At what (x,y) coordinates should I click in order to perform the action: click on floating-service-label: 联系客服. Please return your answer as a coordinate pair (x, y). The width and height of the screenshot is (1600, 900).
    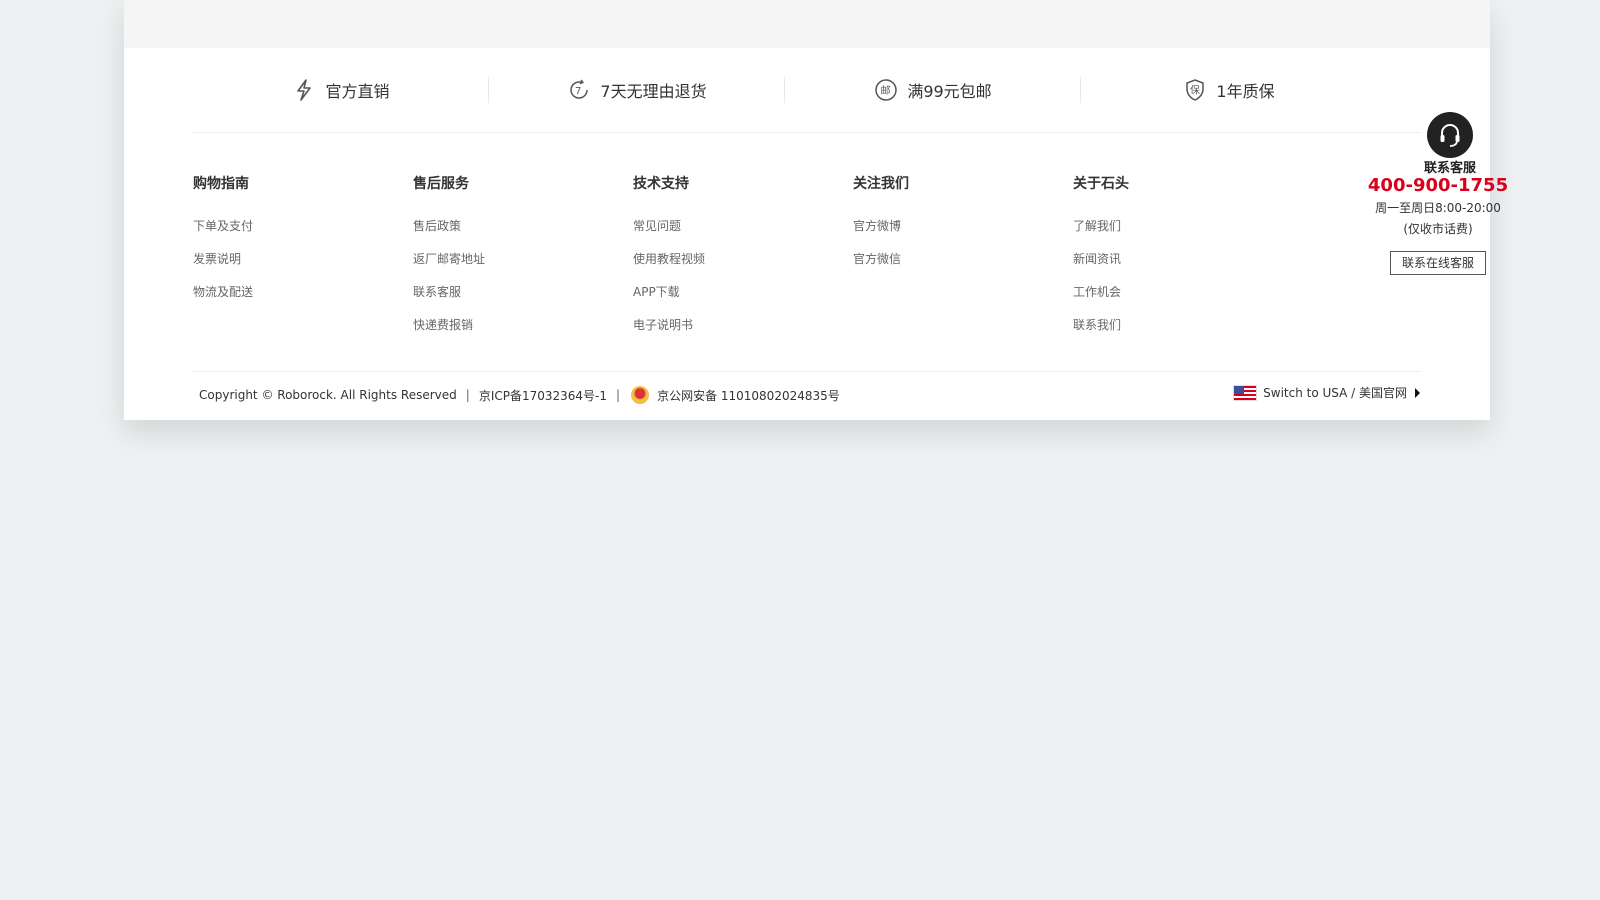
    Looking at the image, I should click on (1449, 168).